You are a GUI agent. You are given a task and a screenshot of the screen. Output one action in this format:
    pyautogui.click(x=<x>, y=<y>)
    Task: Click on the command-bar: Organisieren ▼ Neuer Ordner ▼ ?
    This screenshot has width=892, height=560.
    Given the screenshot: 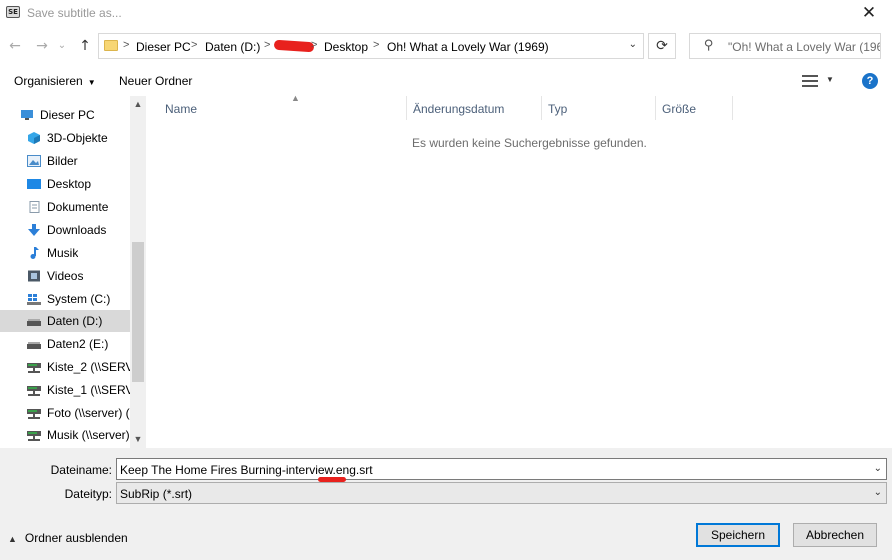 What is the action you would take?
    pyautogui.click(x=446, y=81)
    